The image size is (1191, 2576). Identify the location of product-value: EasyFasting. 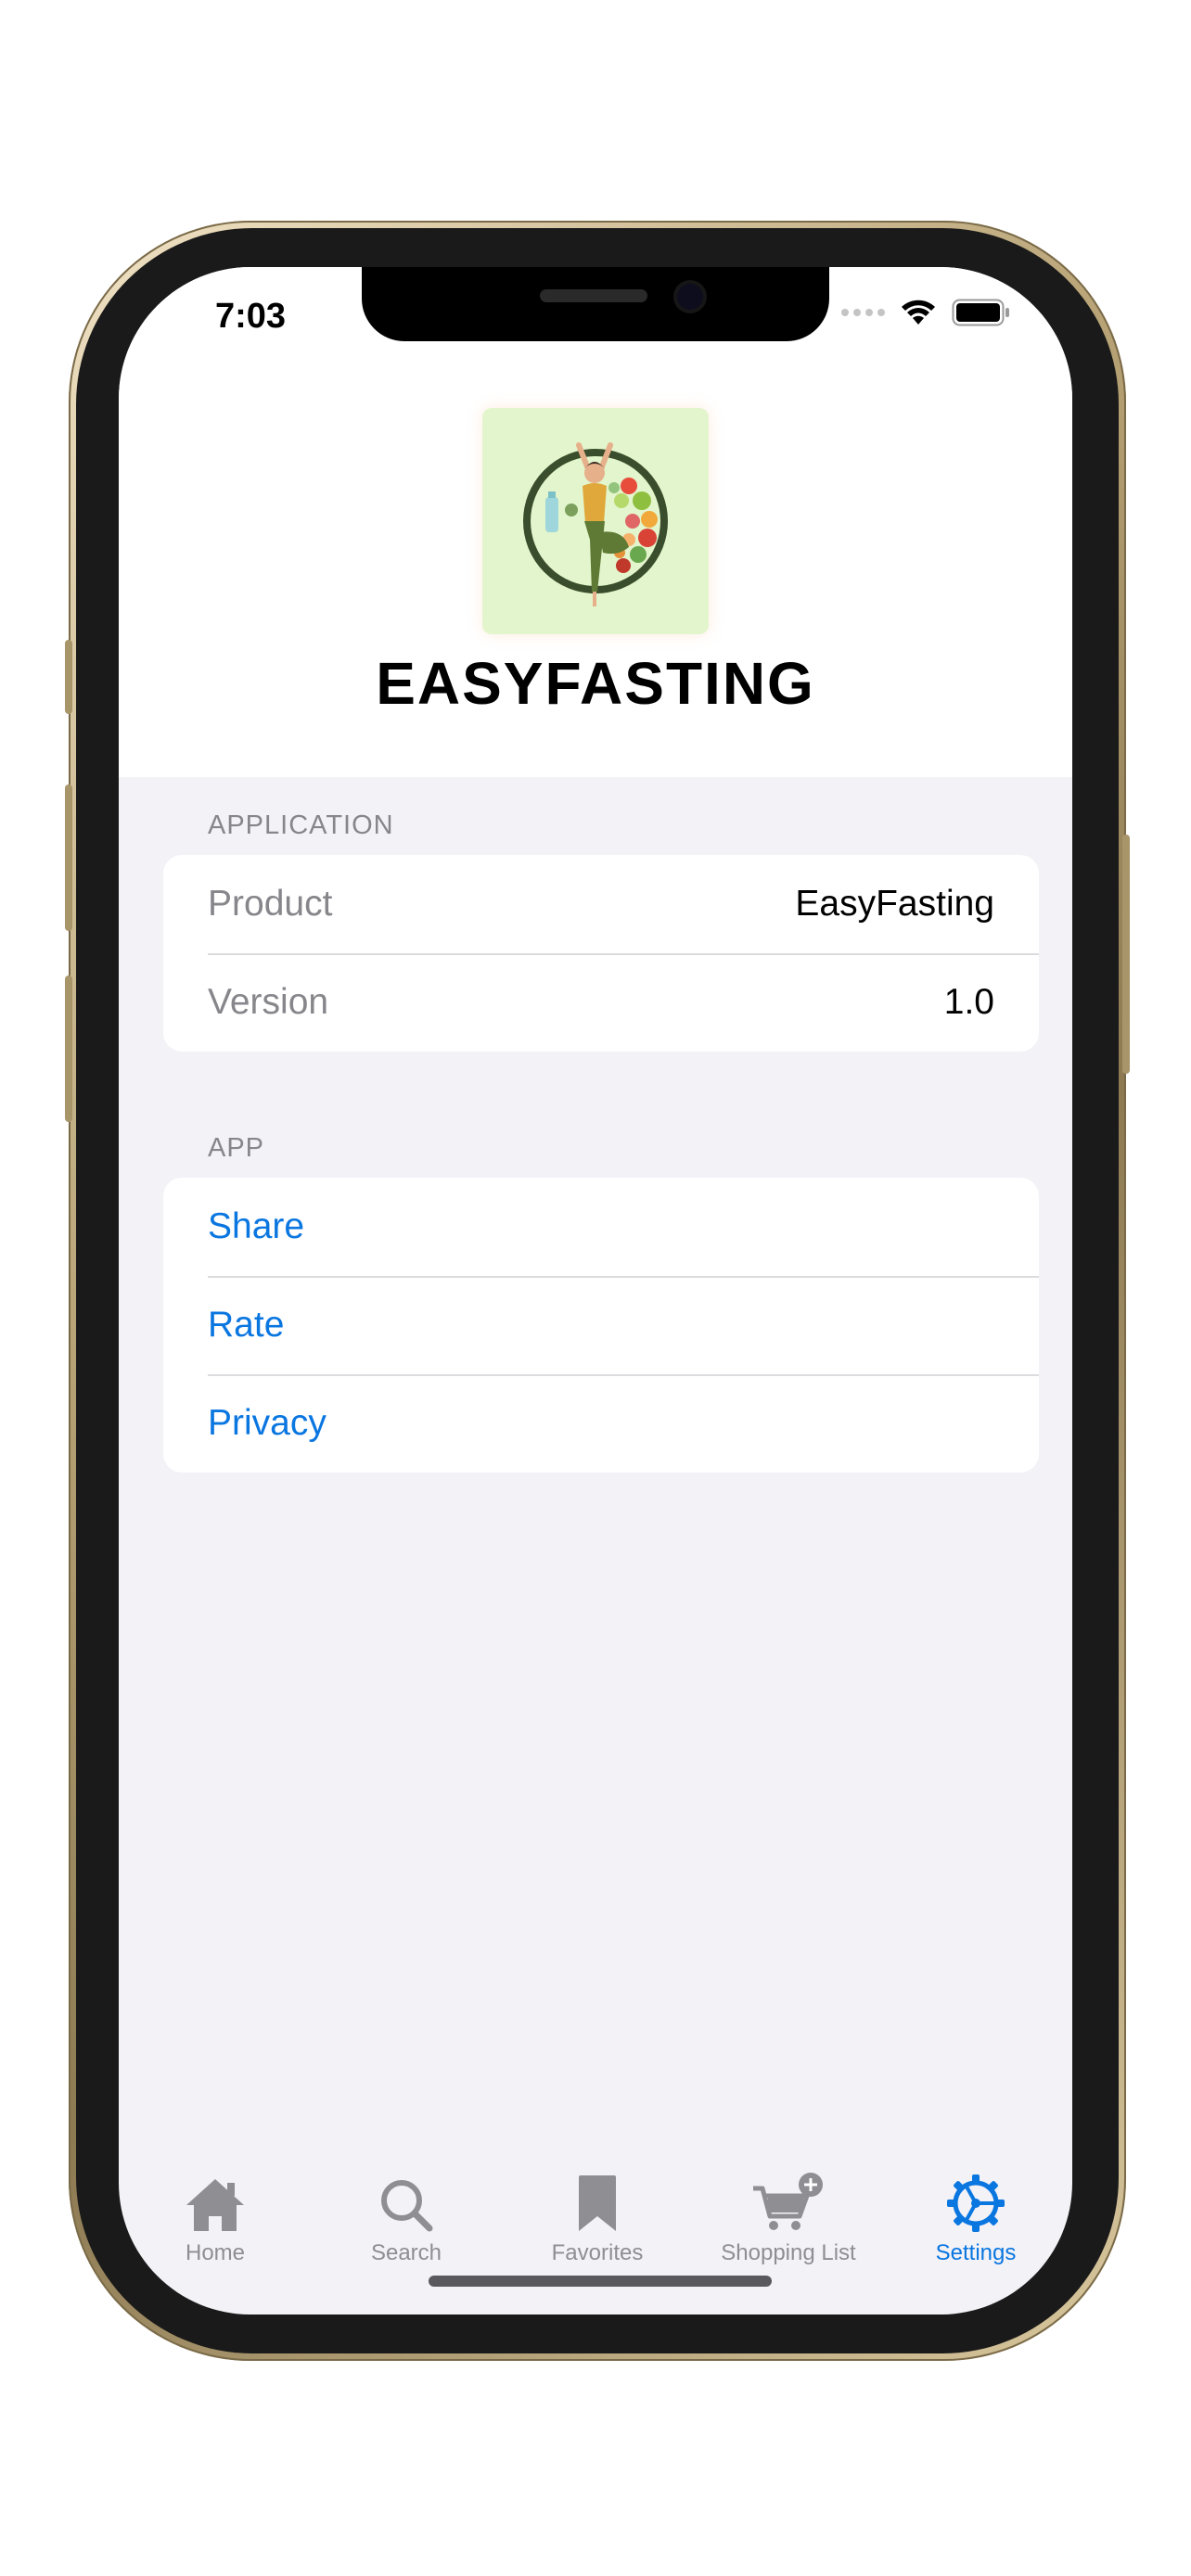
(894, 904).